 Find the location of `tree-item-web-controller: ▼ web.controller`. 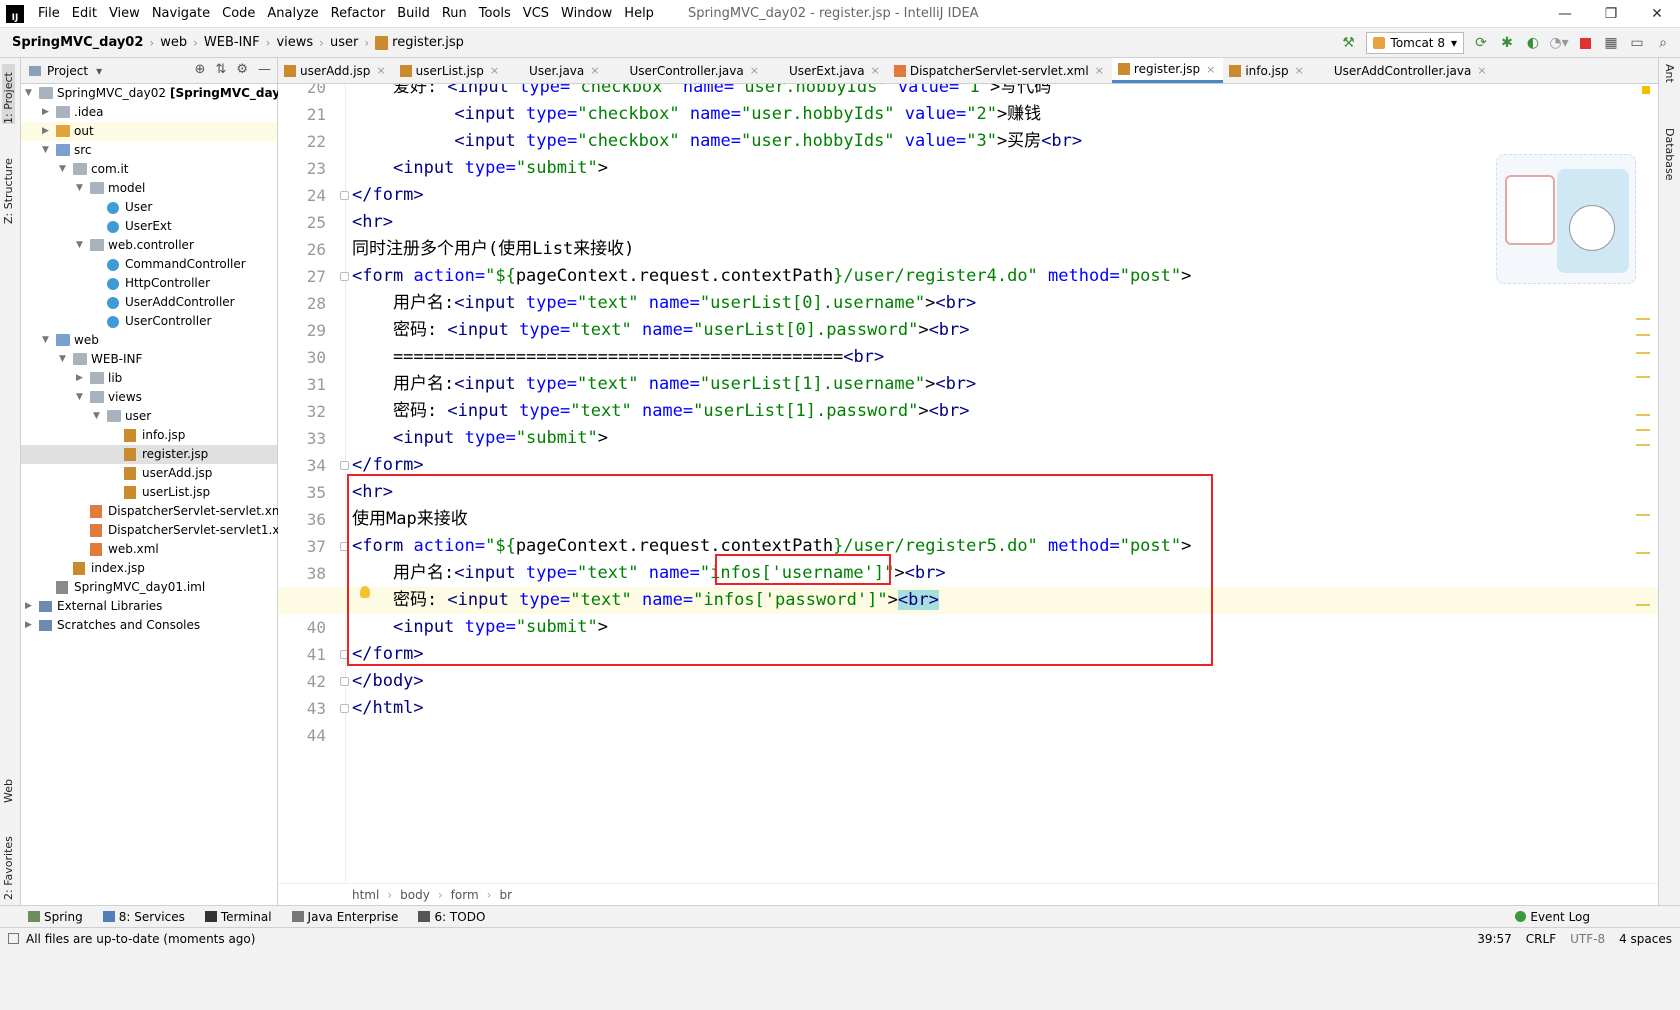

tree-item-web-controller: ▼ web.controller is located at coordinates (149, 245).